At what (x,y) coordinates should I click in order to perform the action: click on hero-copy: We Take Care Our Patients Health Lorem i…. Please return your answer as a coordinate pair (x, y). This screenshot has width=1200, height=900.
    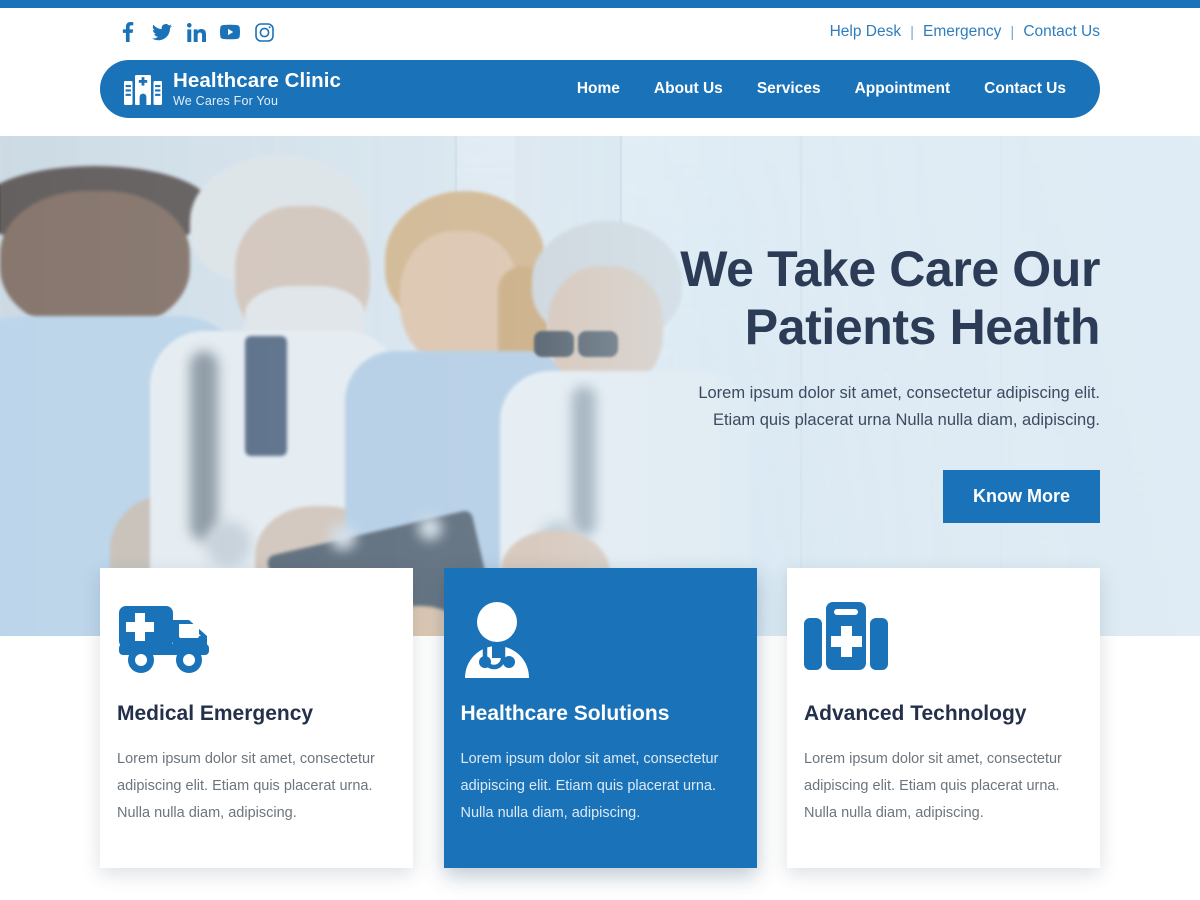
    Looking at the image, I should click on (870, 381).